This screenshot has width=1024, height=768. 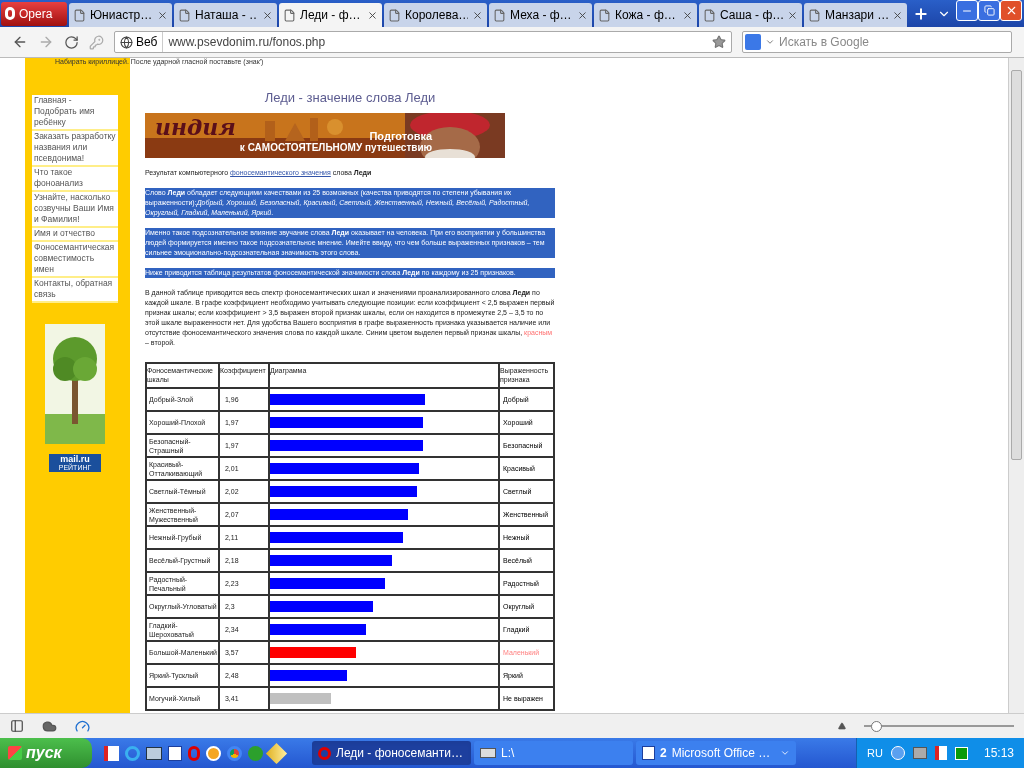 What do you see at coordinates (139, 42) in the screenshot?
I see `web-badge: Веб` at bounding box center [139, 42].